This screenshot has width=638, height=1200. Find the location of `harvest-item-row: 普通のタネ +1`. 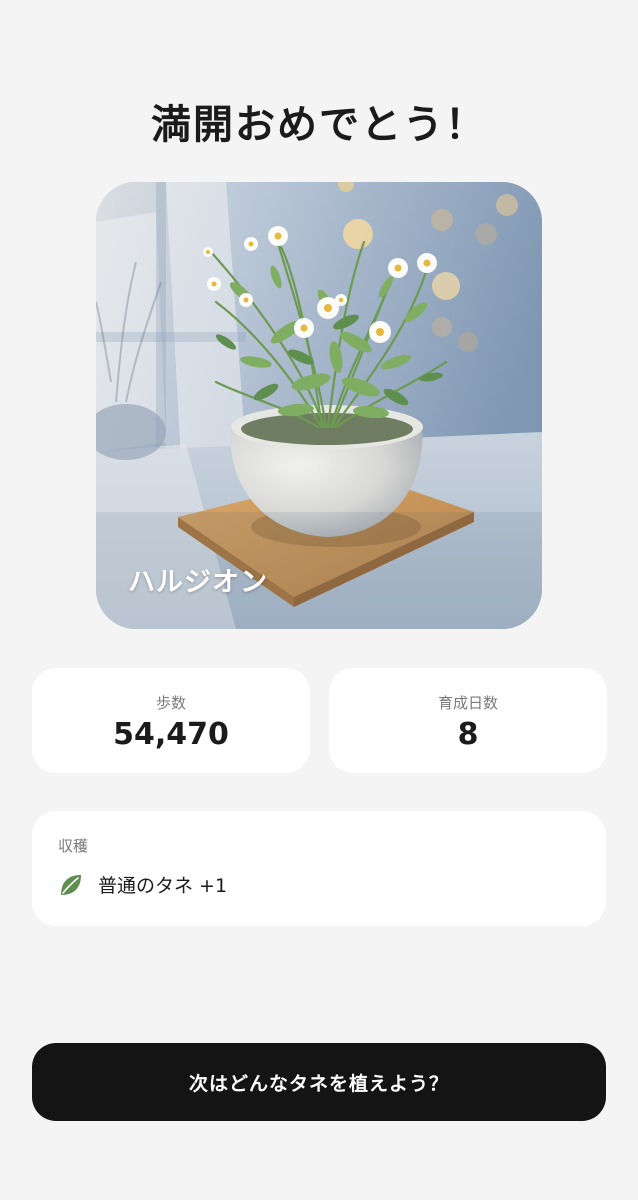

harvest-item-row: 普通のタネ +1 is located at coordinates (142, 884).